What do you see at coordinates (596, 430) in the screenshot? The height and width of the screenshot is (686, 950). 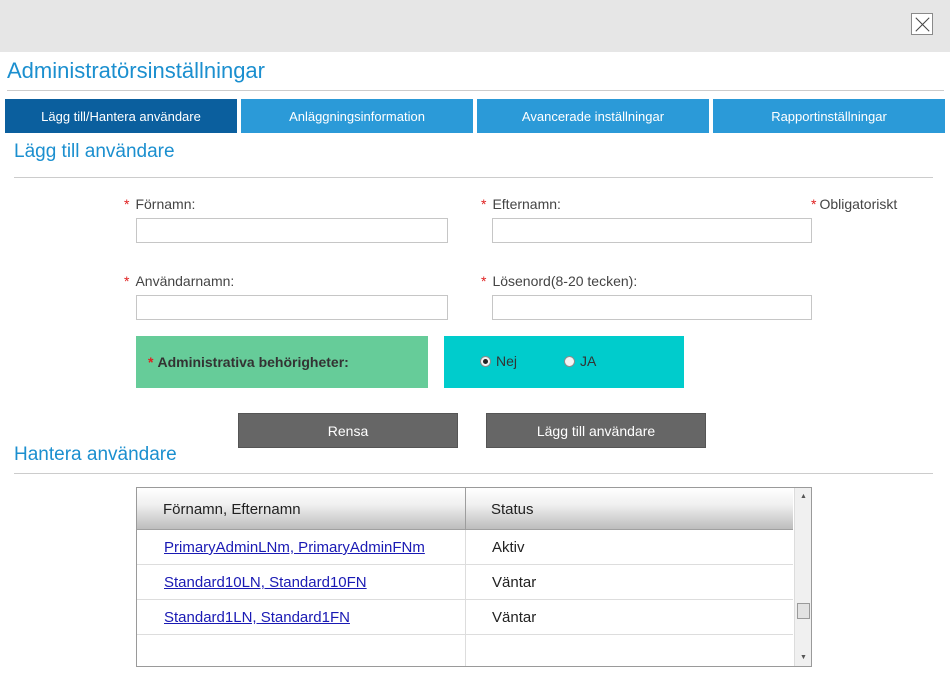 I see `add-user-button: Lägg till användare` at bounding box center [596, 430].